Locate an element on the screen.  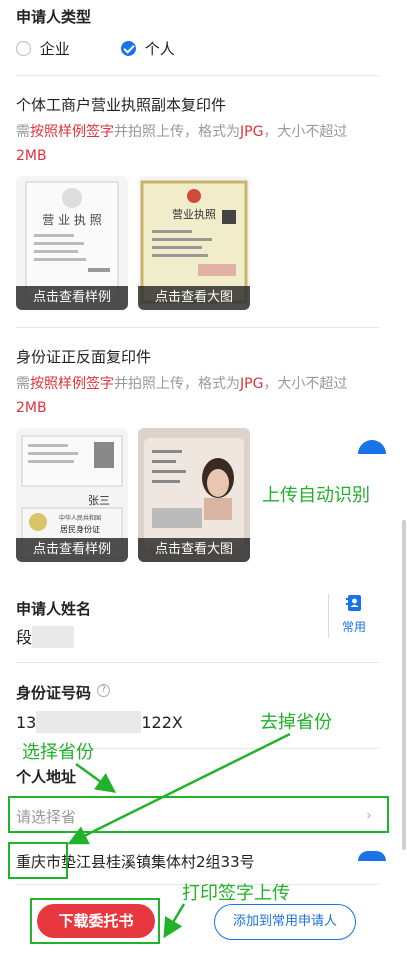
arrow-select-province is located at coordinates (96, 777).